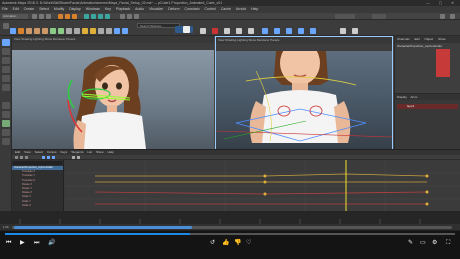 The image size is (460, 259). What do you see at coordinates (343, 31) in the screenshot?
I see `playblast-icon` at bounding box center [343, 31].